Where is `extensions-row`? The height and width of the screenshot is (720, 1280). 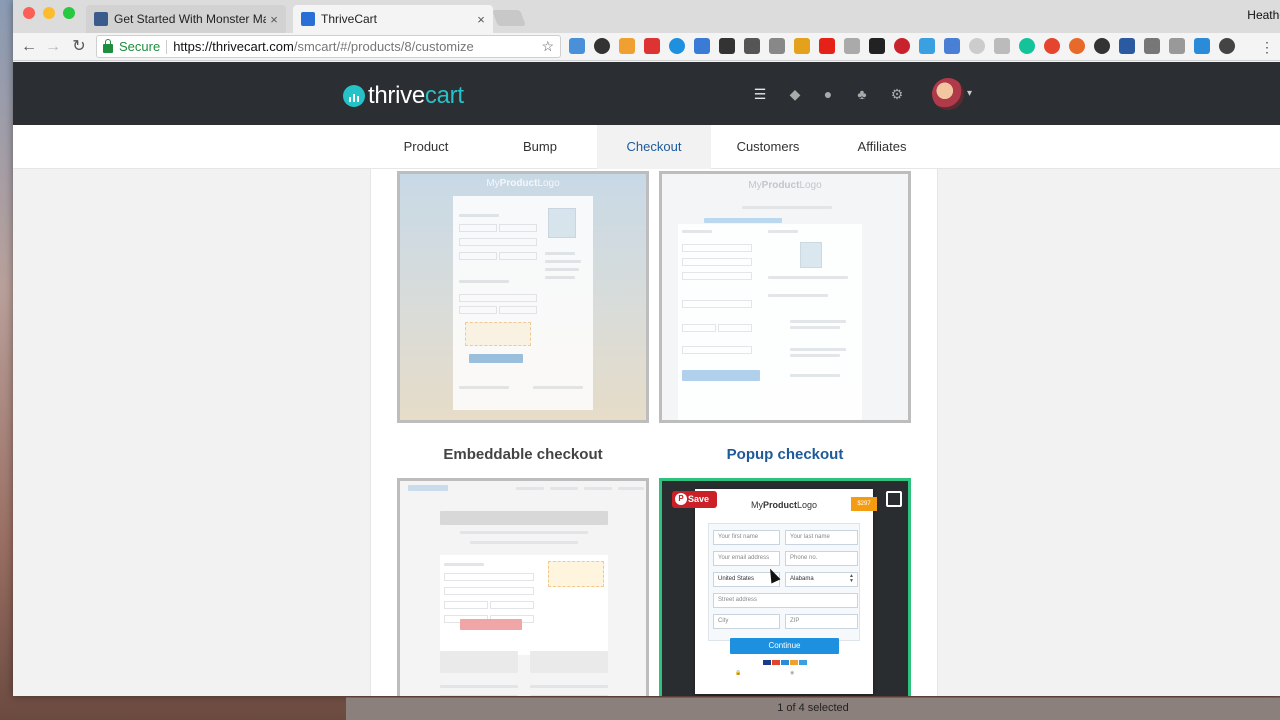
extensions-row is located at coordinates (902, 46).